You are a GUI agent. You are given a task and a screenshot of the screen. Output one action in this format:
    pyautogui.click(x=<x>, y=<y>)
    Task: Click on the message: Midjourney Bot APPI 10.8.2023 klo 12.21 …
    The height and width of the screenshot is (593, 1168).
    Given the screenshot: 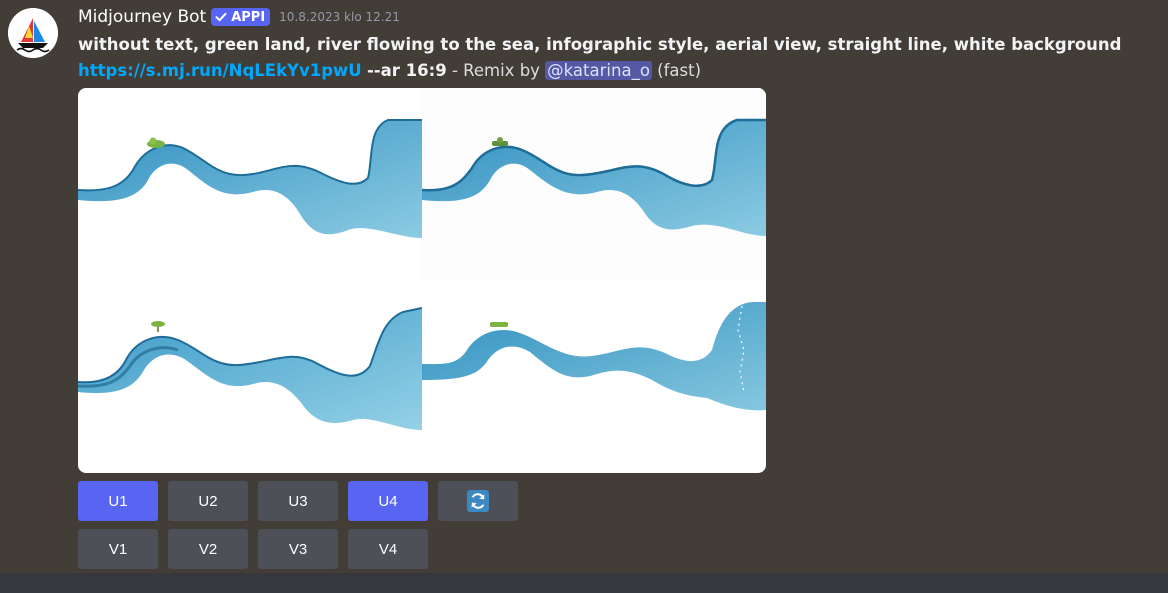 What is the action you would take?
    pyautogui.click(x=623, y=45)
    